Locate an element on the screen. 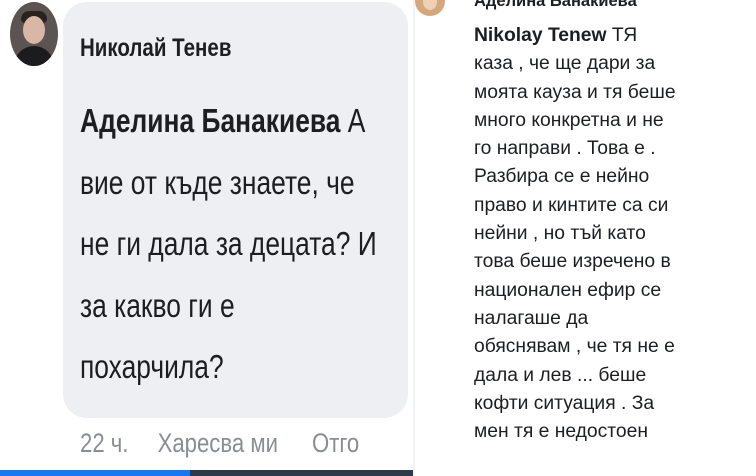 The width and height of the screenshot is (756, 476). comment-line: нейни , но тъй като is located at coordinates (560, 234).